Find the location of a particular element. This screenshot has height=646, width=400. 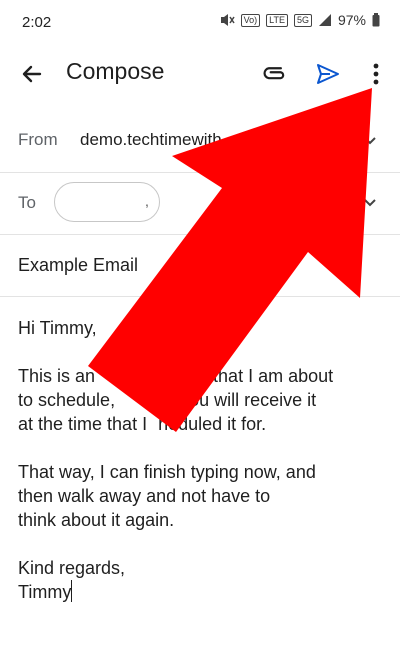

greeting: Hi Timmy, is located at coordinates (57, 328).